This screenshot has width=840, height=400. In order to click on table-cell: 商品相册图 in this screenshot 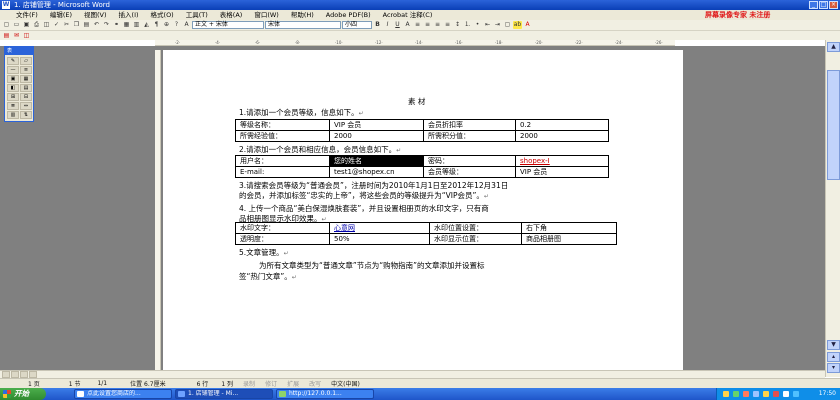, I will do `click(569, 239)`.